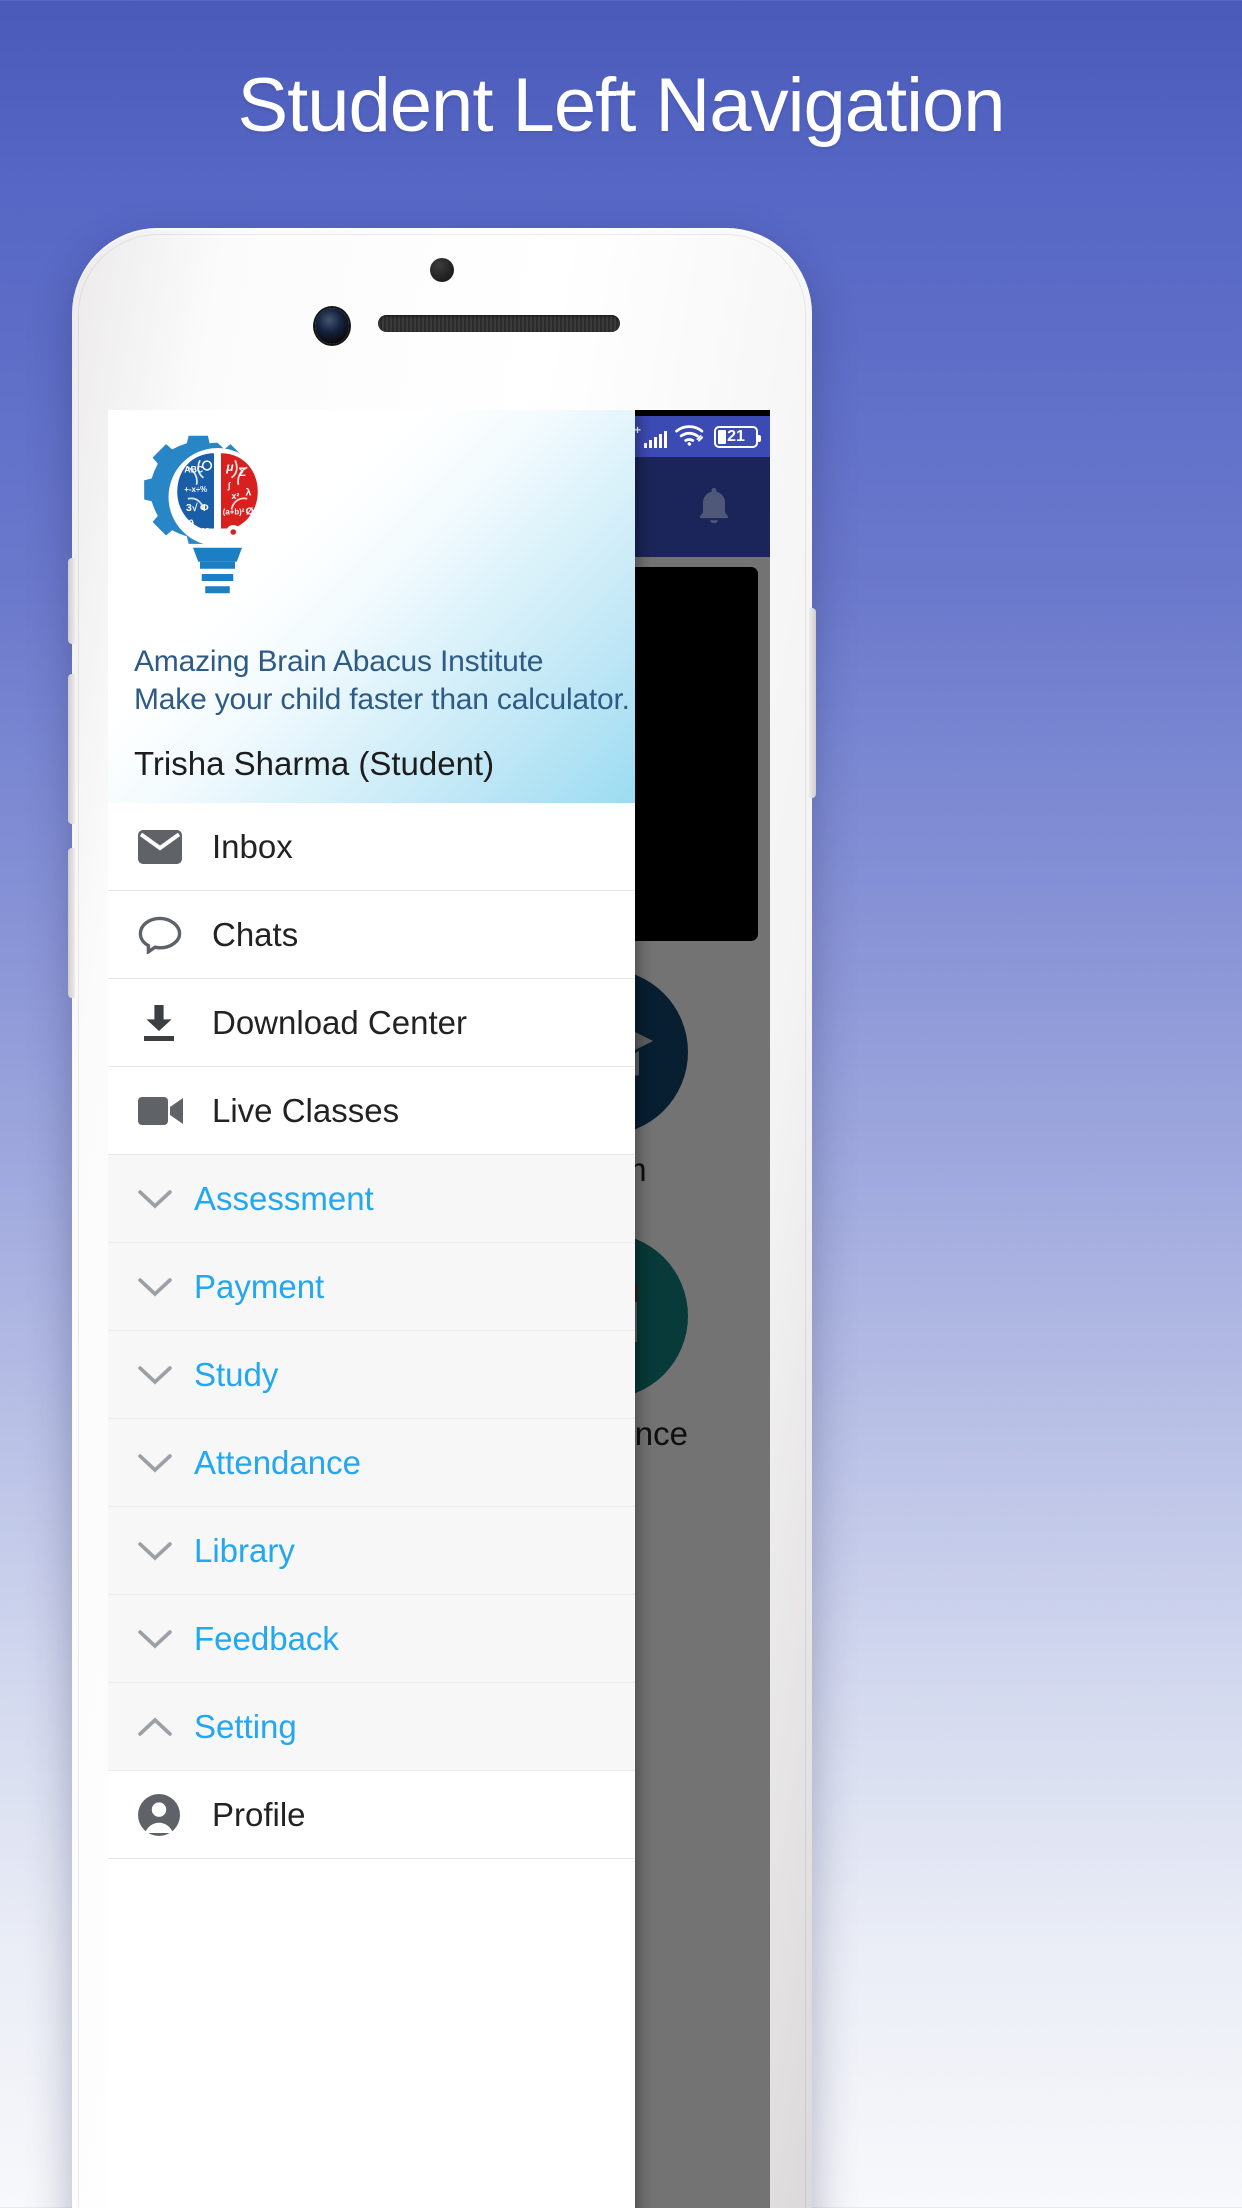 The width and height of the screenshot is (1242, 2208). I want to click on menu-label: Attendance, so click(277, 1462).